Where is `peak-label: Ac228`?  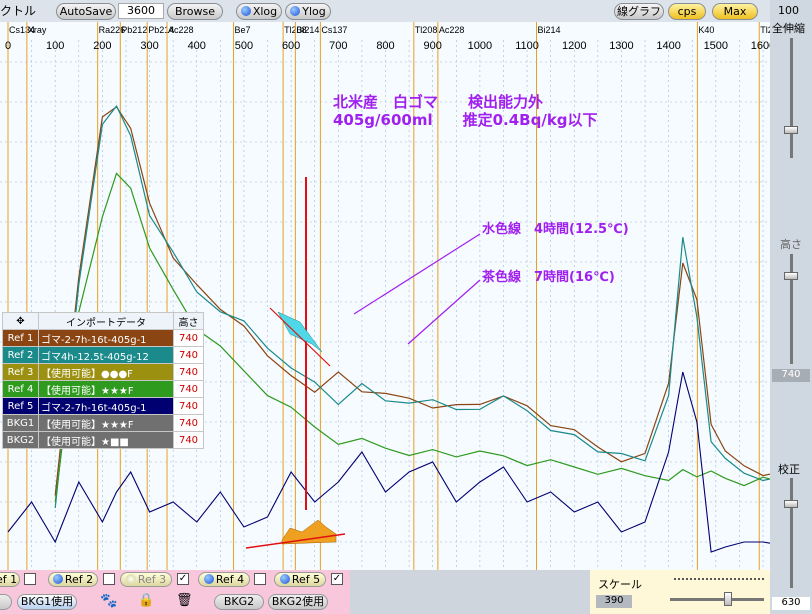
peak-label: Ac228 is located at coordinates (181, 30).